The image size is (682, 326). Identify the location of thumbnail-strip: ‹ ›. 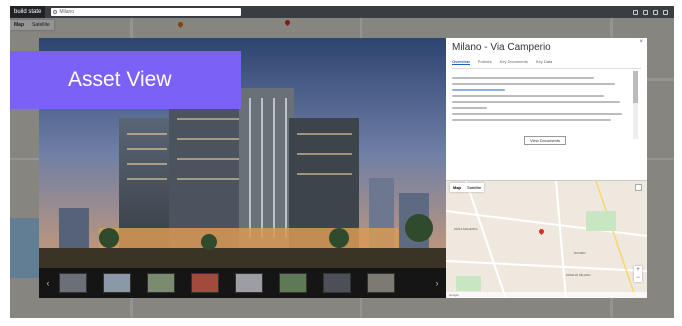
(242, 283).